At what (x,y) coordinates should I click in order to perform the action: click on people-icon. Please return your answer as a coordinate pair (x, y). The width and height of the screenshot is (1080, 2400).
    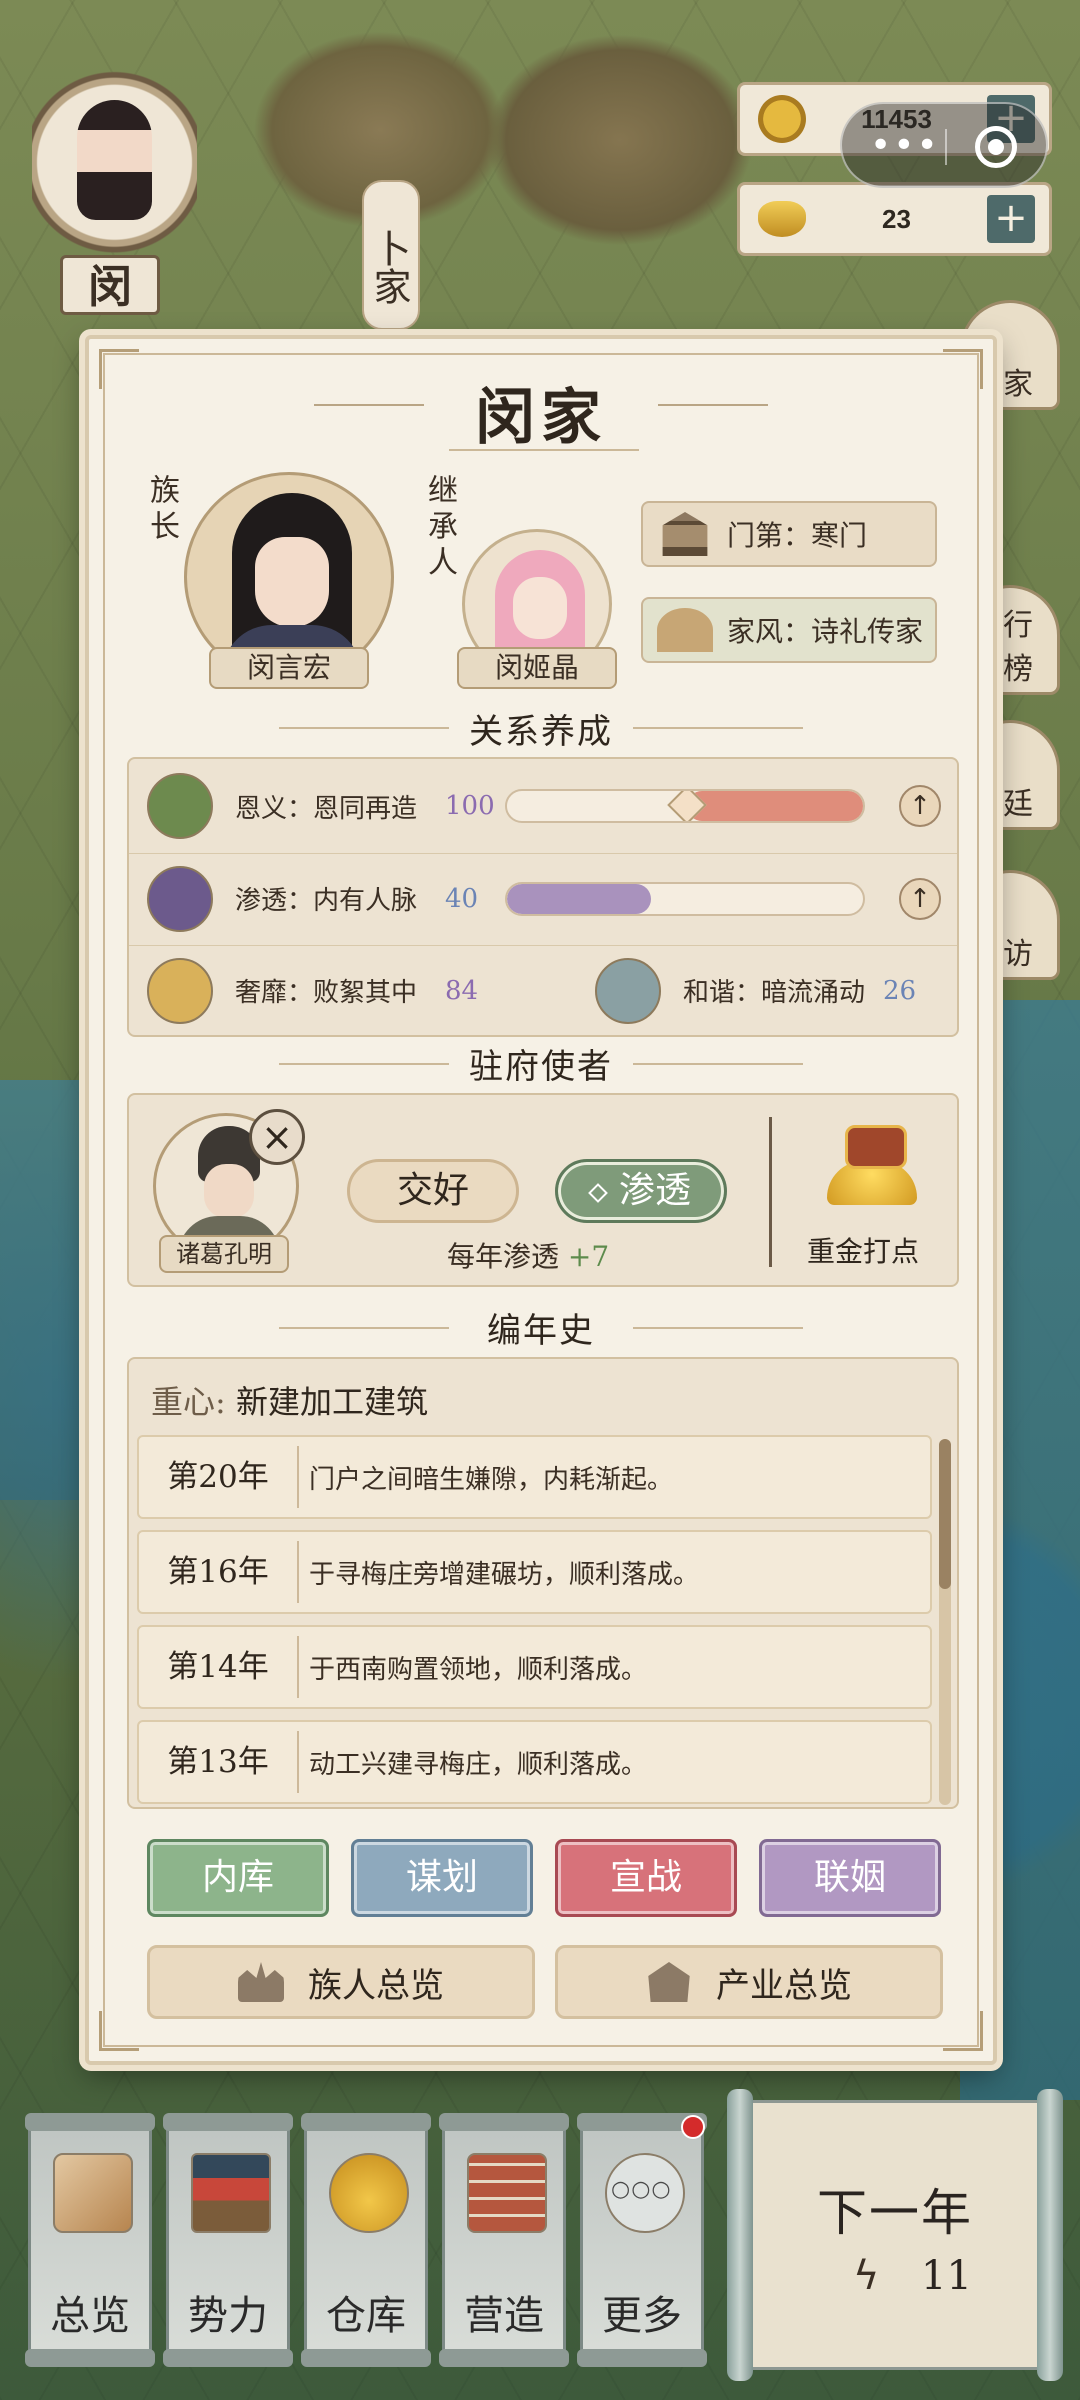
    Looking at the image, I should click on (261, 1982).